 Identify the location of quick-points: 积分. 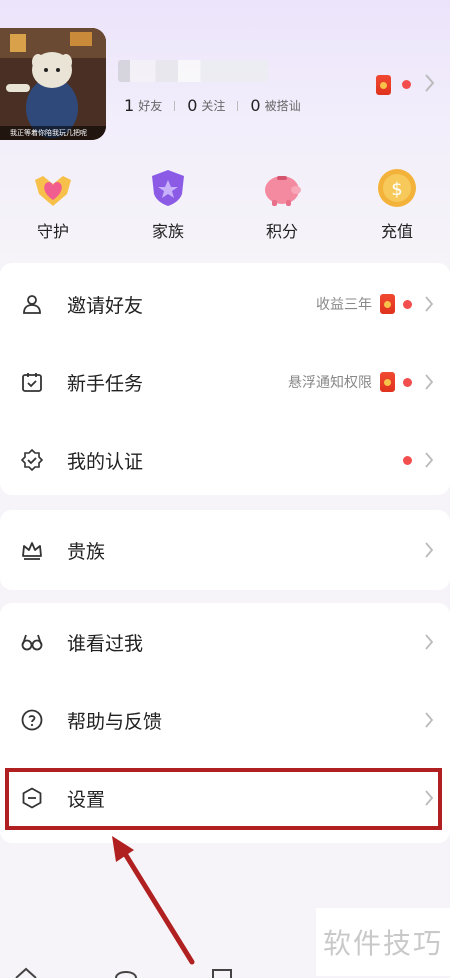
(282, 204).